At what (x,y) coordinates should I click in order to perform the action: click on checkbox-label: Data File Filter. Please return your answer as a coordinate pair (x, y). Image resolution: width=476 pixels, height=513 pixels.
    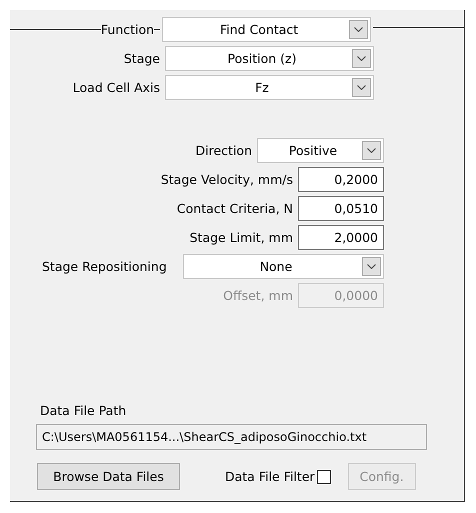
    Looking at the image, I should click on (270, 476).